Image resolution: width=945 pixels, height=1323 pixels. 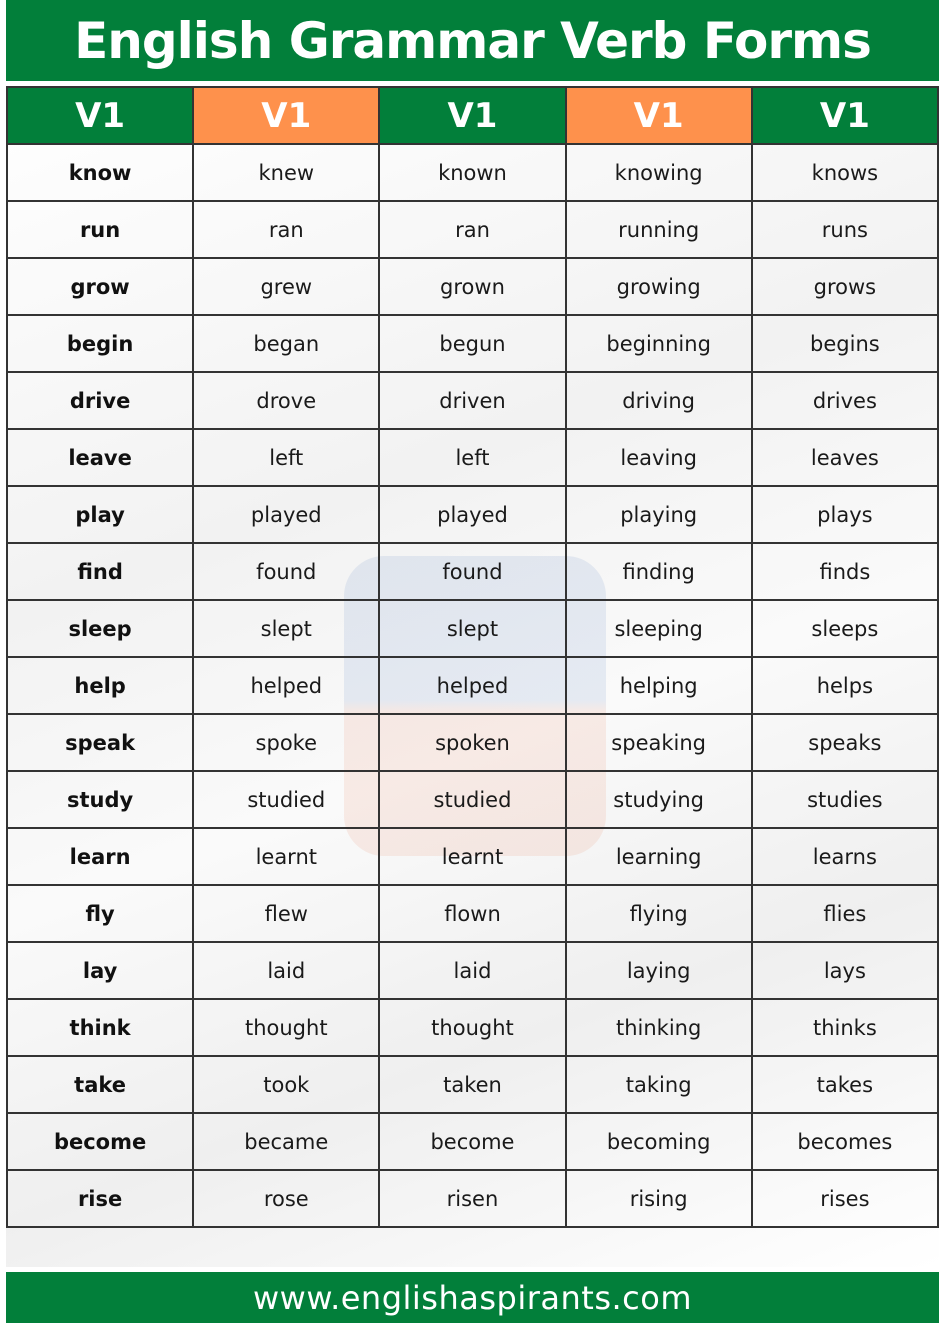 I want to click on verb-form-cell: known, so click(x=472, y=172).